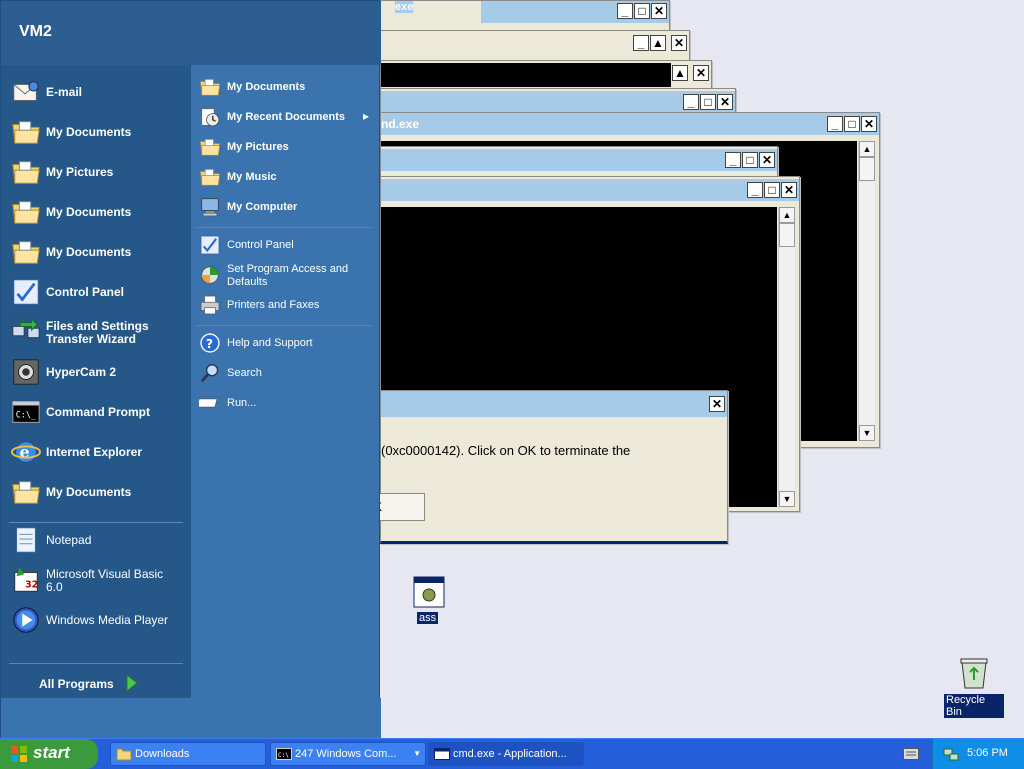  Describe the element at coordinates (98, 621) in the screenshot. I see `start-menu-left-item: Windows Media Player` at that location.